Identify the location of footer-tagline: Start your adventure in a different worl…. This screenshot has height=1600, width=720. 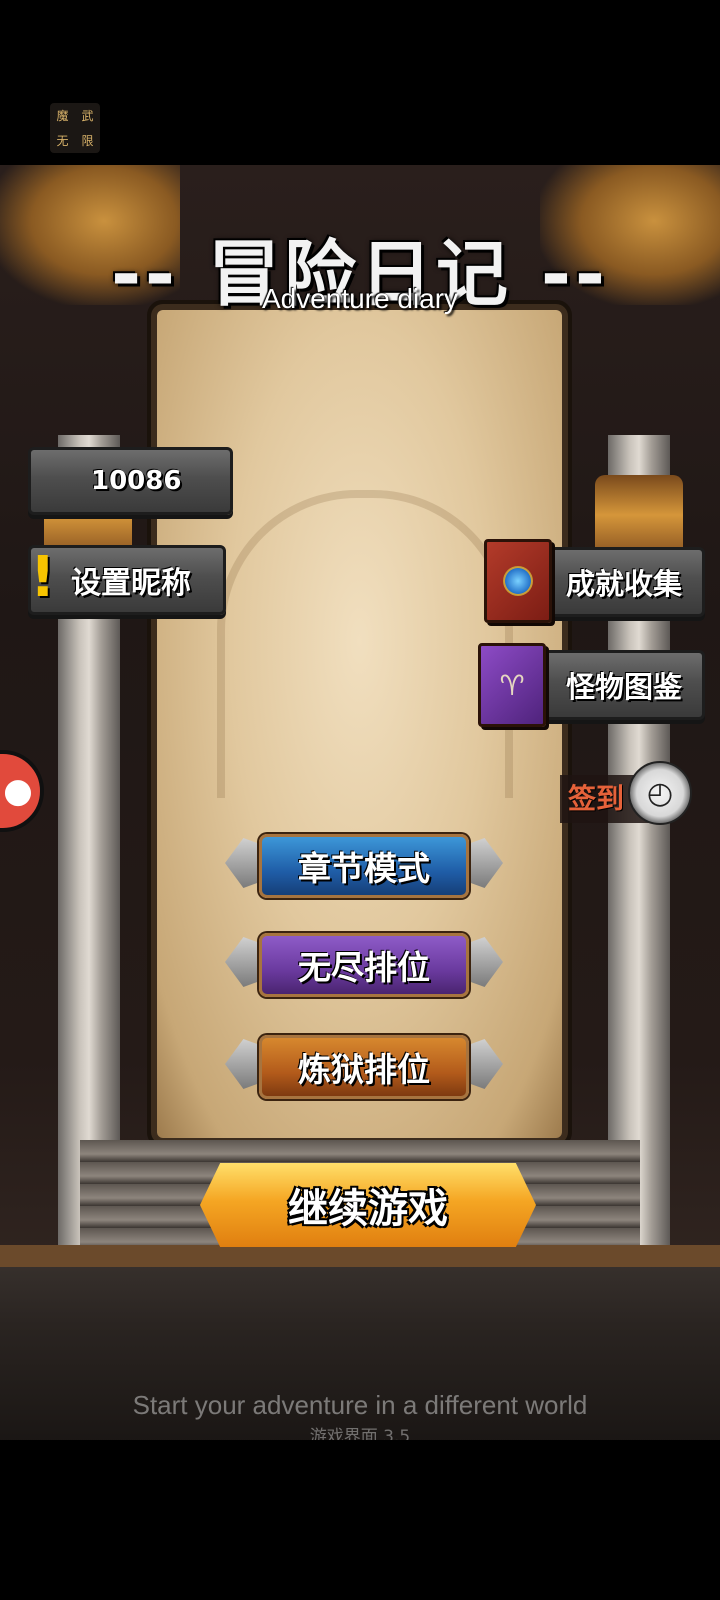
(360, 1405).